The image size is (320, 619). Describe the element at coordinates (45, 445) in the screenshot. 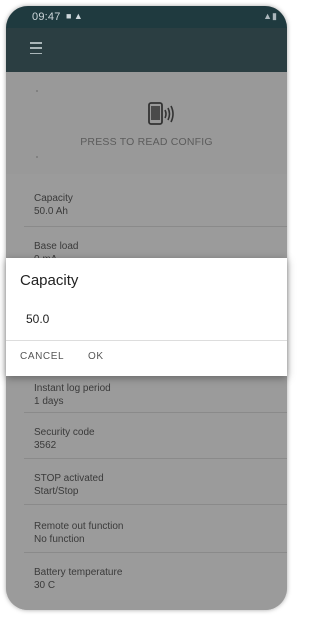

I see `setting-value: 3562` at that location.